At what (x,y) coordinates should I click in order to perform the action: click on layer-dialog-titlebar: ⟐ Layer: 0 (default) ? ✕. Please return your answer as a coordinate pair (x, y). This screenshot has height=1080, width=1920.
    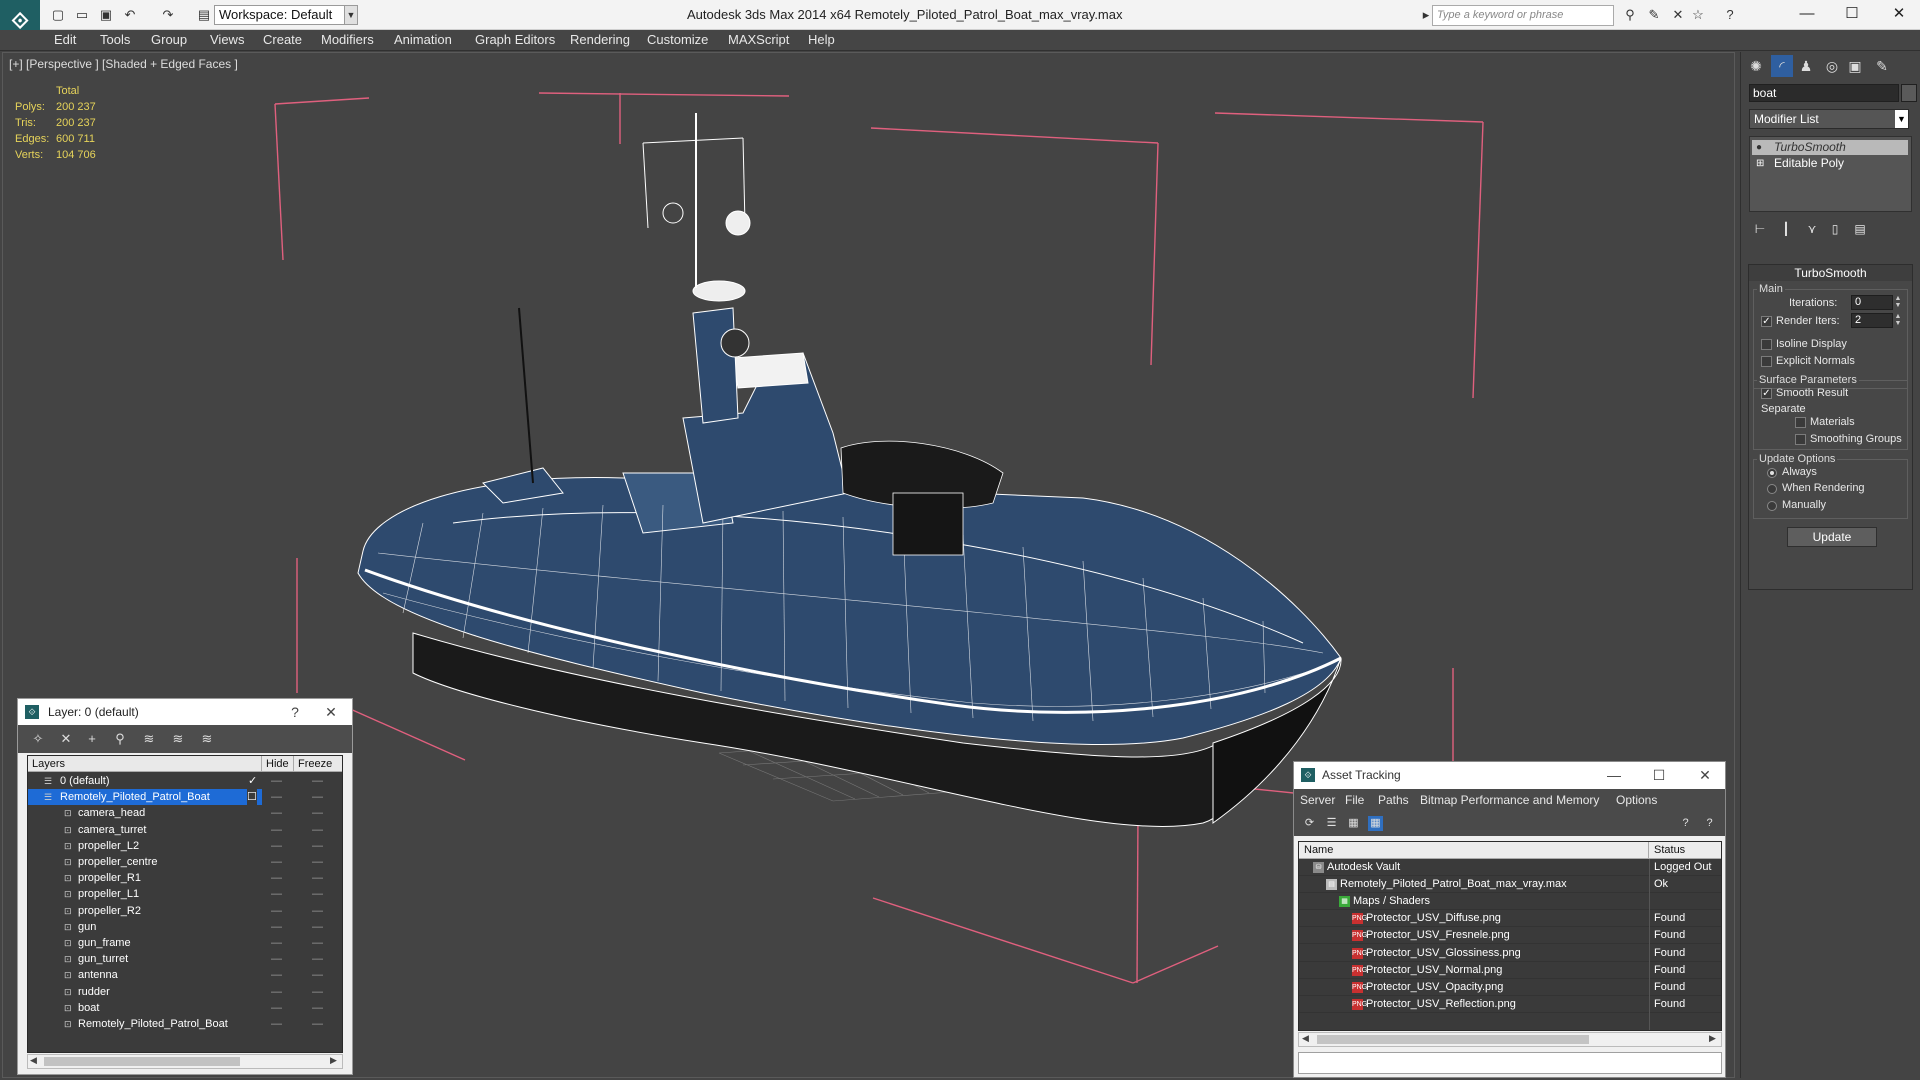
    Looking at the image, I should click on (185, 712).